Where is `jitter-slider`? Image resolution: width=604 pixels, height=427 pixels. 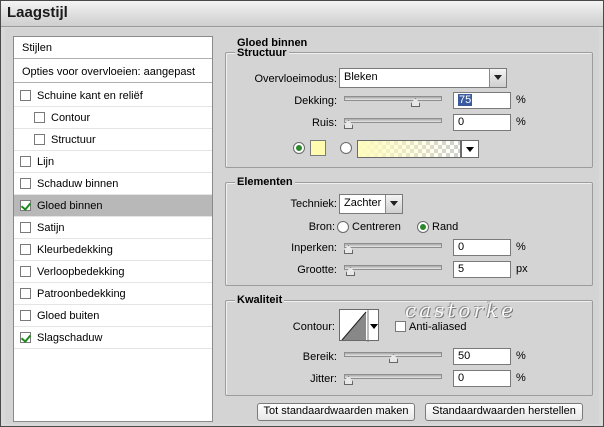 jitter-slider is located at coordinates (393, 379).